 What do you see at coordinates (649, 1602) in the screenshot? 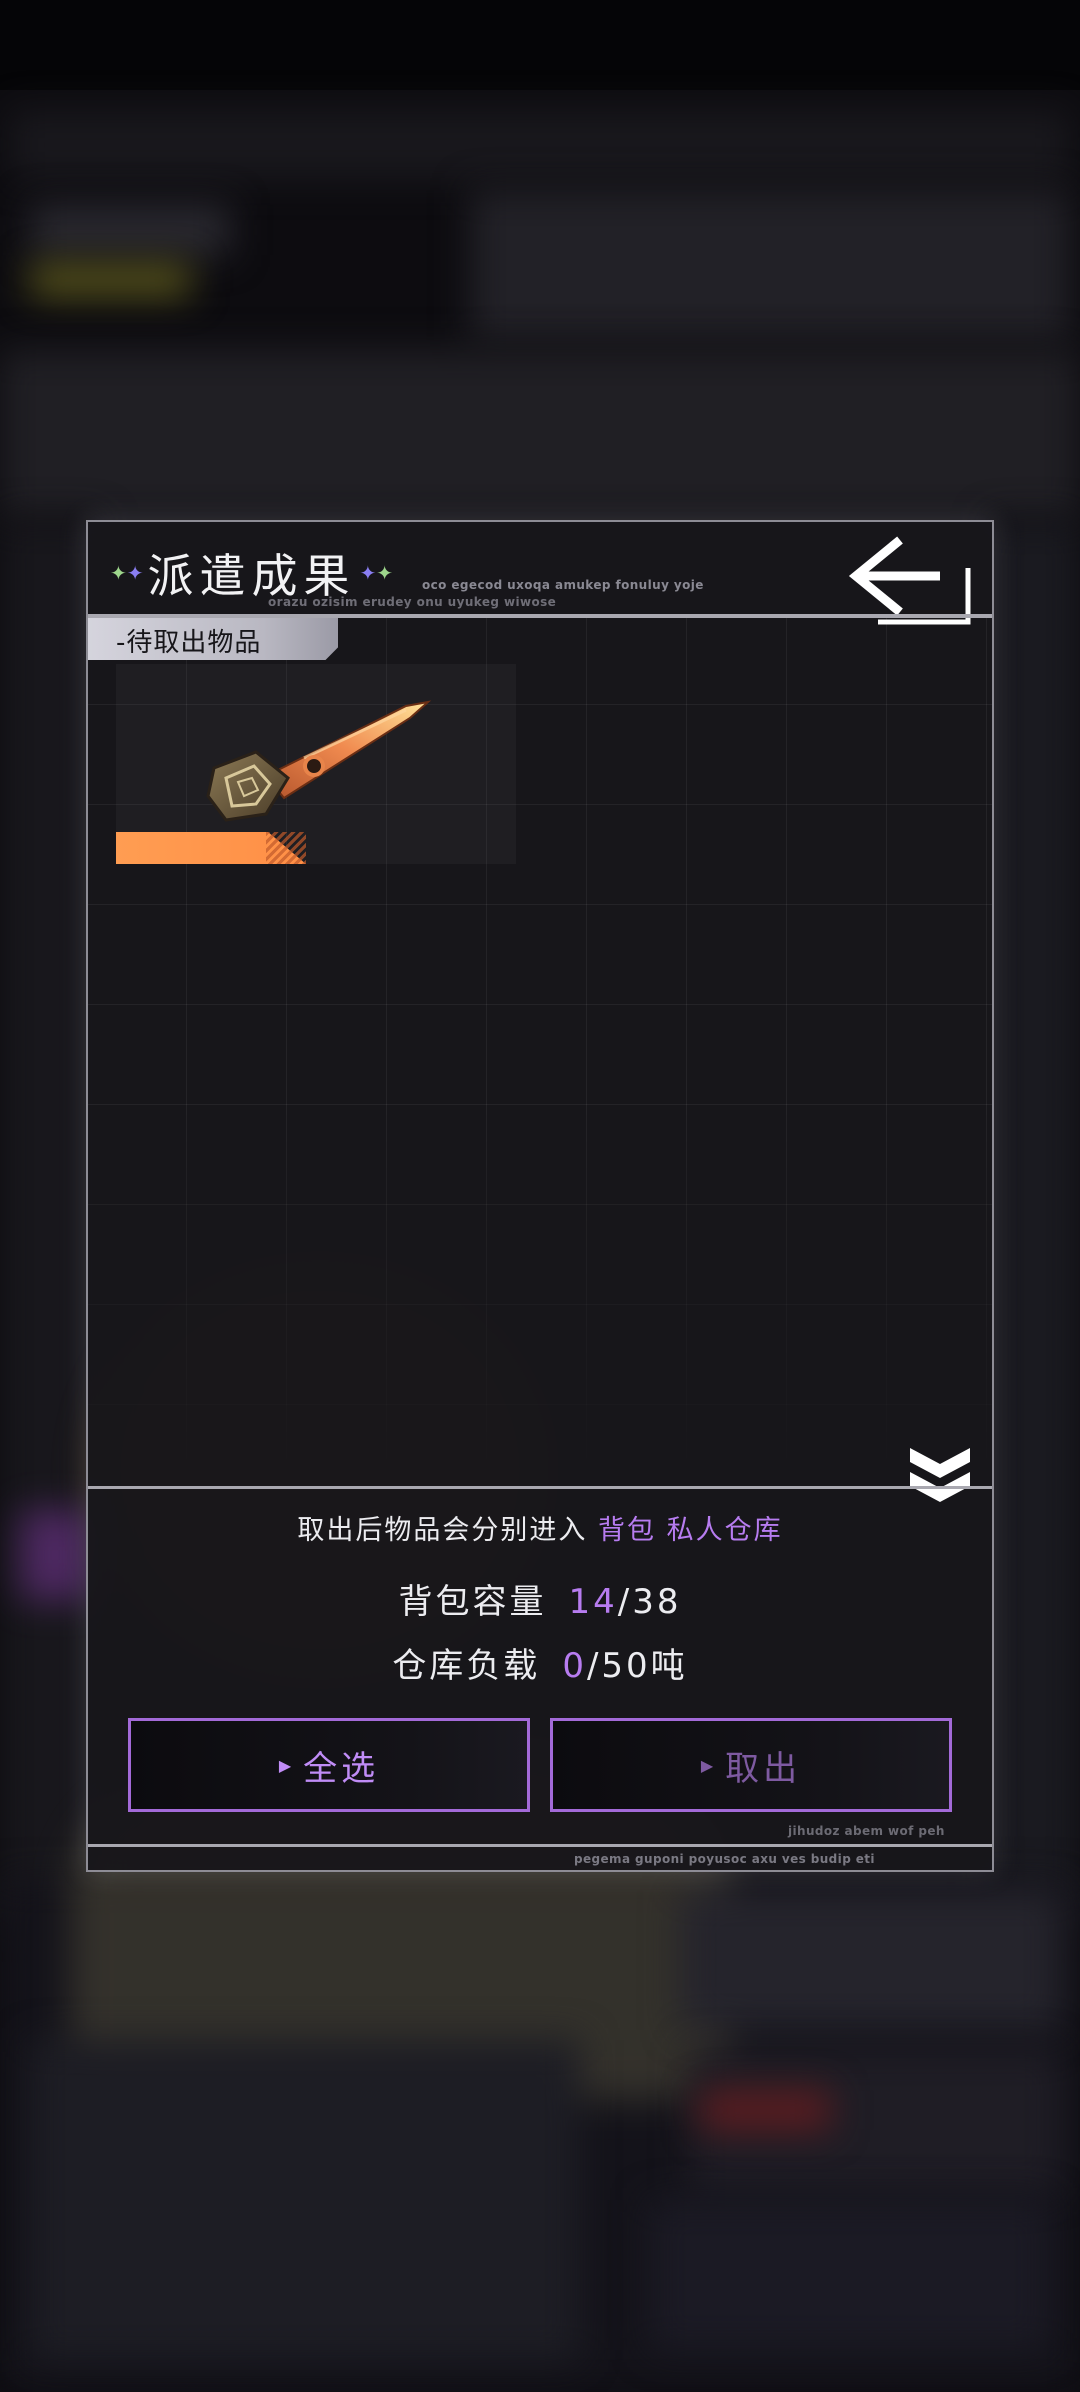
I see `bag-capacity-total: /38` at bounding box center [649, 1602].